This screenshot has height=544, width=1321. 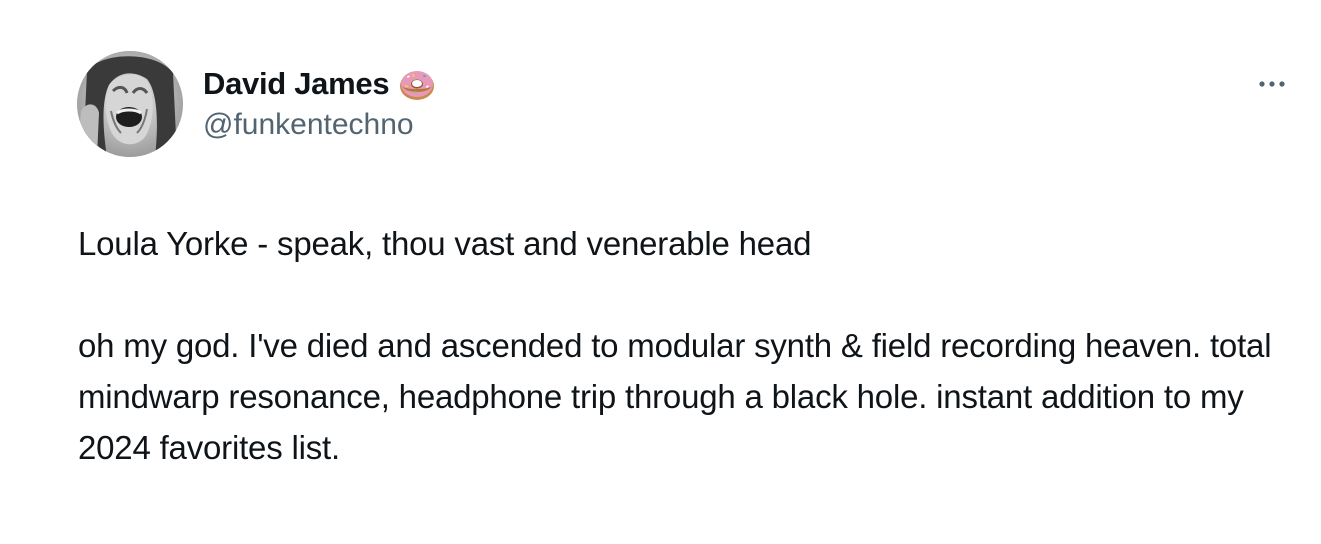 I want to click on donut-icon, so click(x=417, y=85).